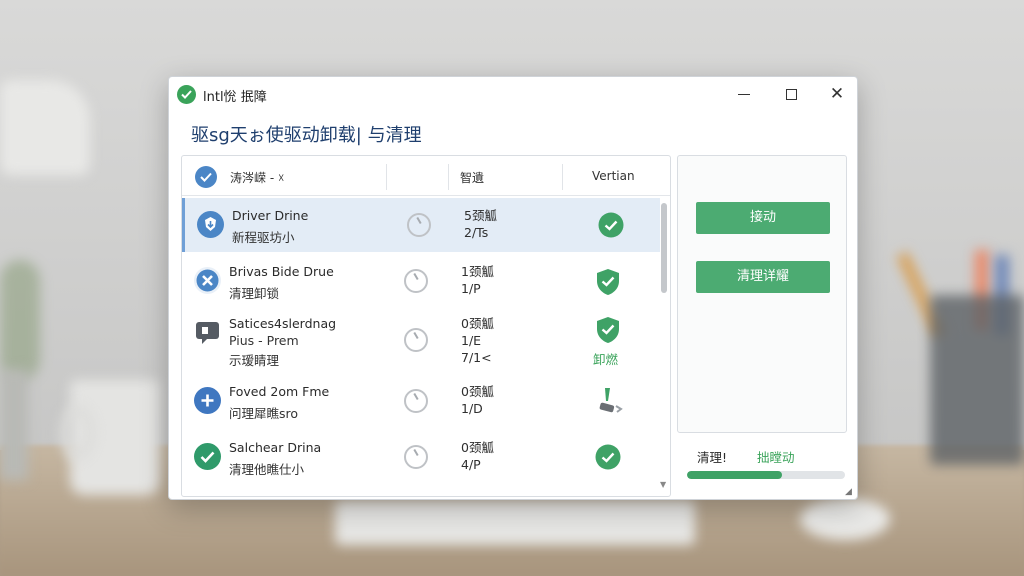 This screenshot has height=576, width=1024. What do you see at coordinates (763, 218) in the screenshot?
I see `move-driver-button: 接动` at bounding box center [763, 218].